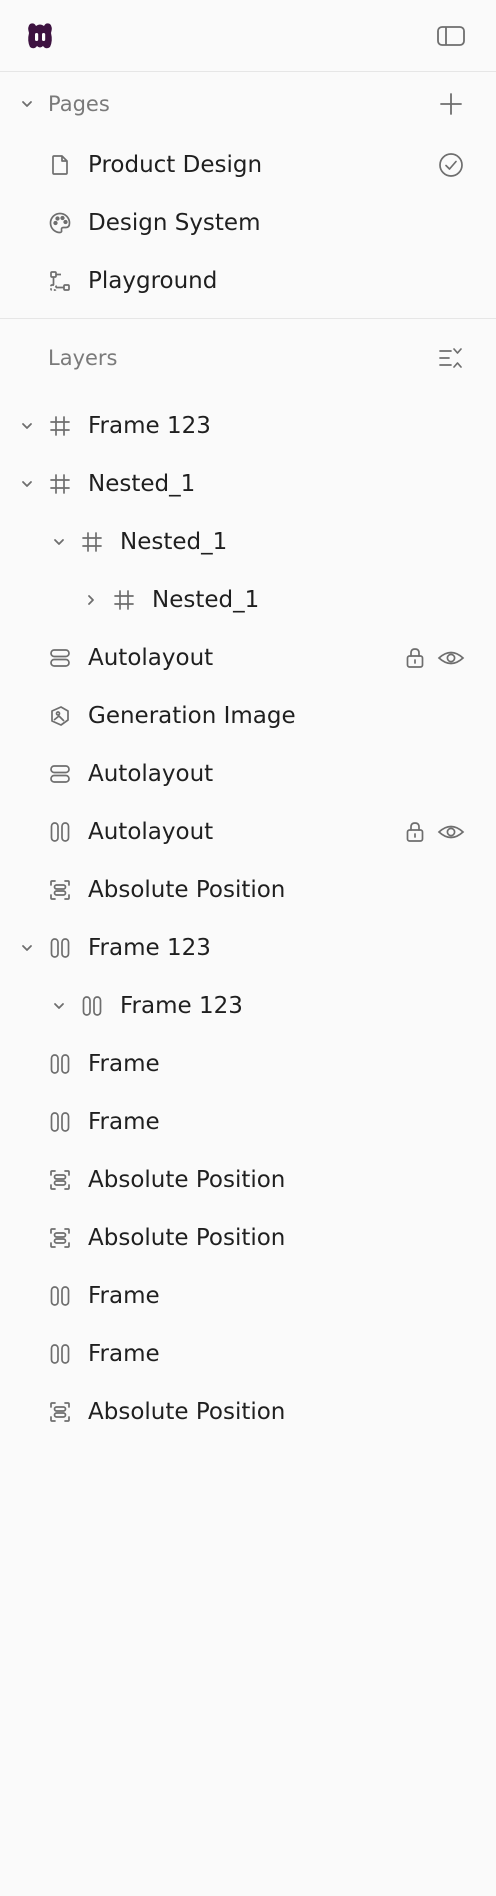 Image resolution: width=496 pixels, height=1896 pixels. What do you see at coordinates (60, 223) in the screenshot?
I see `palette-icon` at bounding box center [60, 223].